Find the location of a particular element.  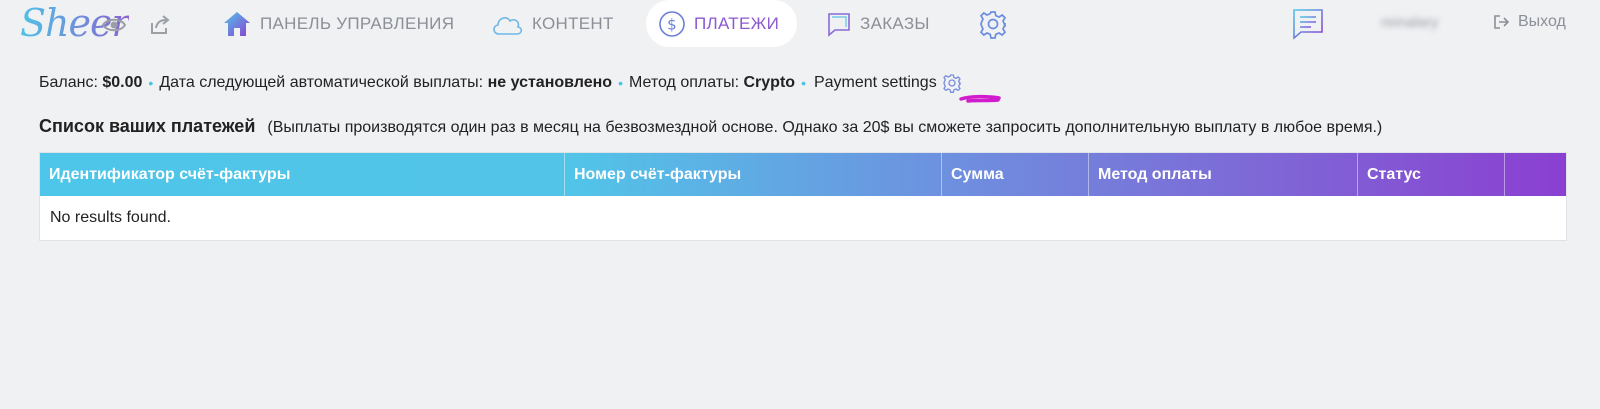

payment-method-value: Crypto is located at coordinates (769, 82).